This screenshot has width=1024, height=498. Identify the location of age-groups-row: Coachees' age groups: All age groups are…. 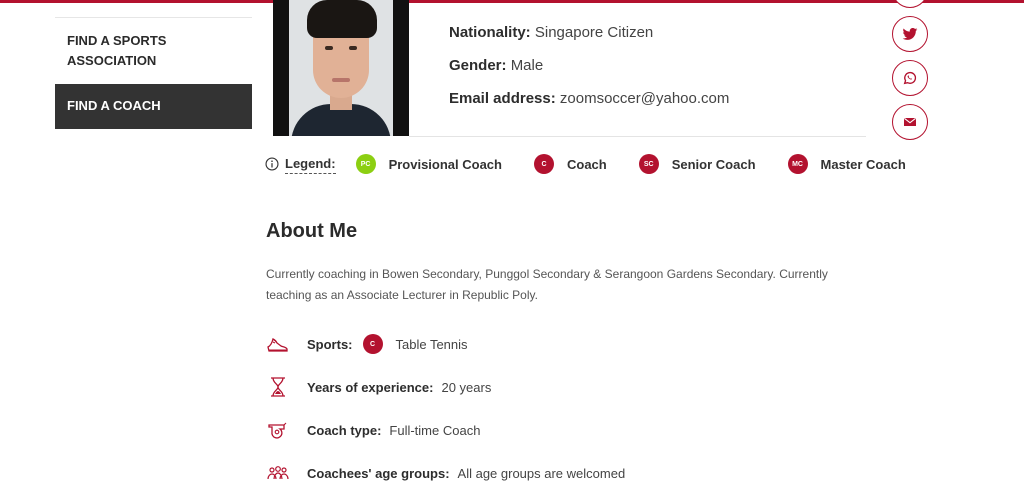
(445, 473).